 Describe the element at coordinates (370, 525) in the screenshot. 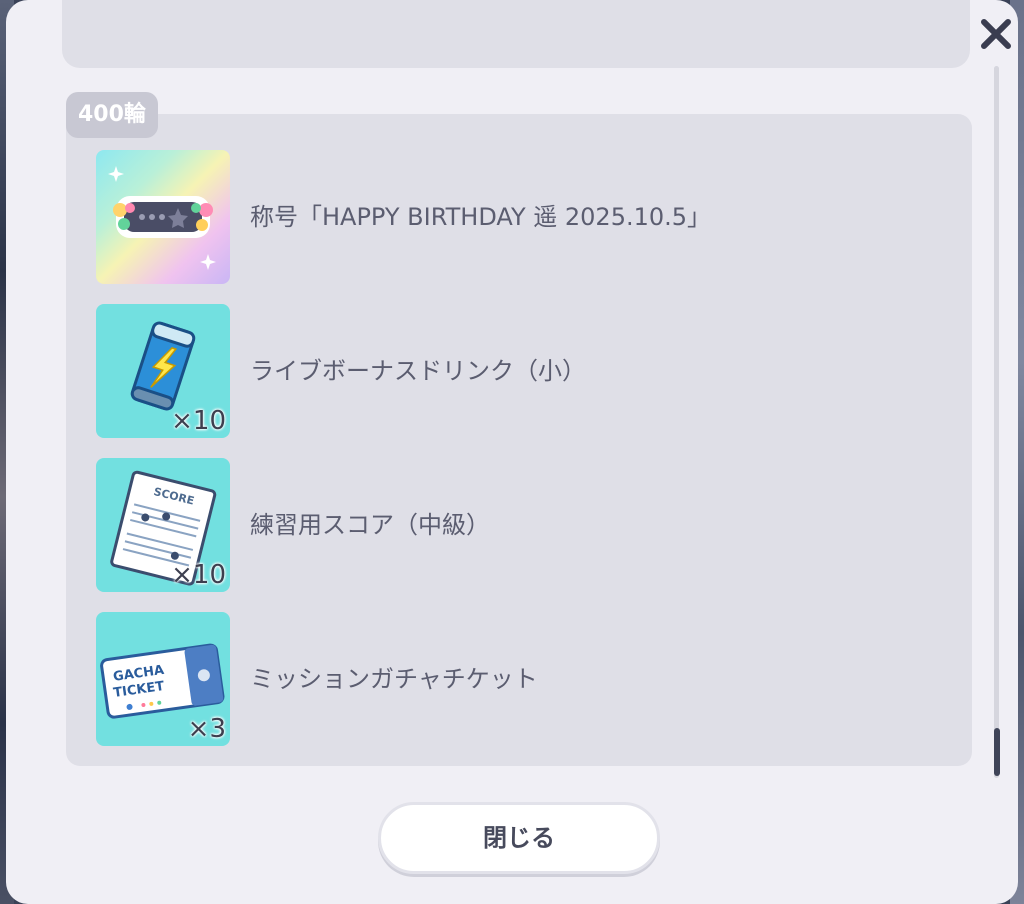

I see `reward-item-name: 練習用スコア（中級）` at that location.